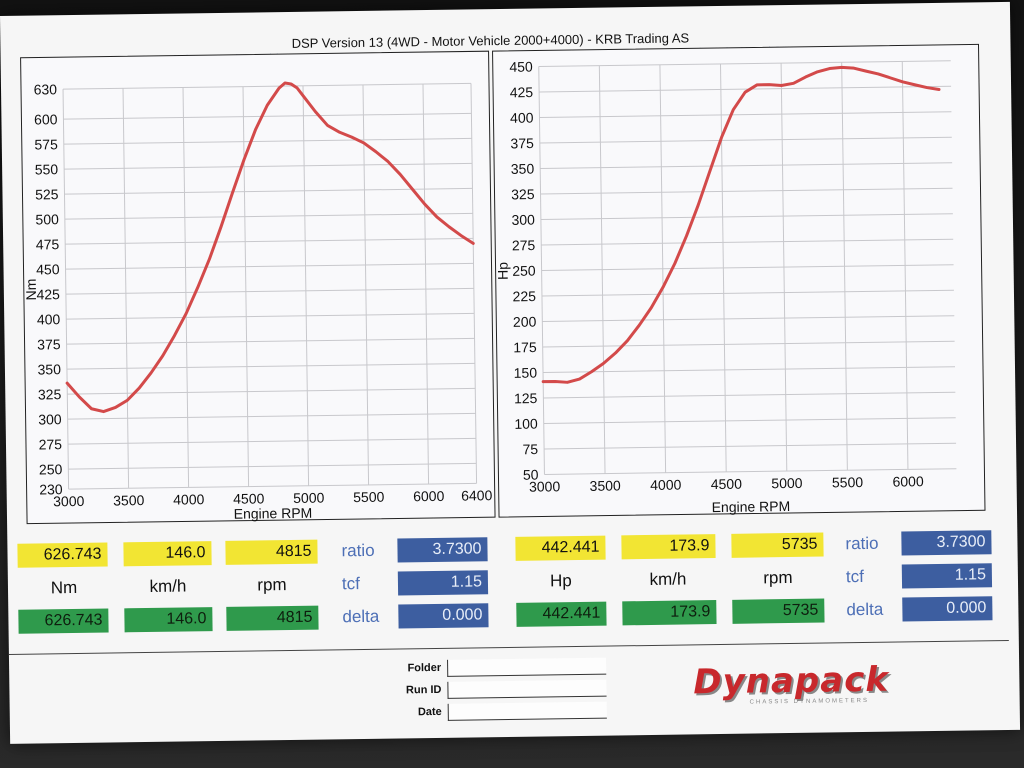  I want to click on torque-y-tick-label: 575, so click(46, 144).